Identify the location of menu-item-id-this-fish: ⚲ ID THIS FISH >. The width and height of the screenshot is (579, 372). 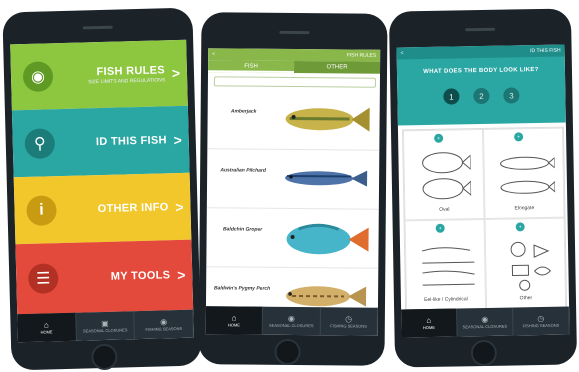
(100, 141).